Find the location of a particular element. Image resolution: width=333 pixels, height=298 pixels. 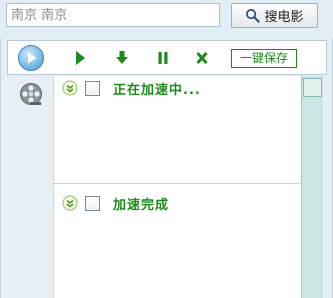

search-movie-button: 搜电影 is located at coordinates (274, 15).